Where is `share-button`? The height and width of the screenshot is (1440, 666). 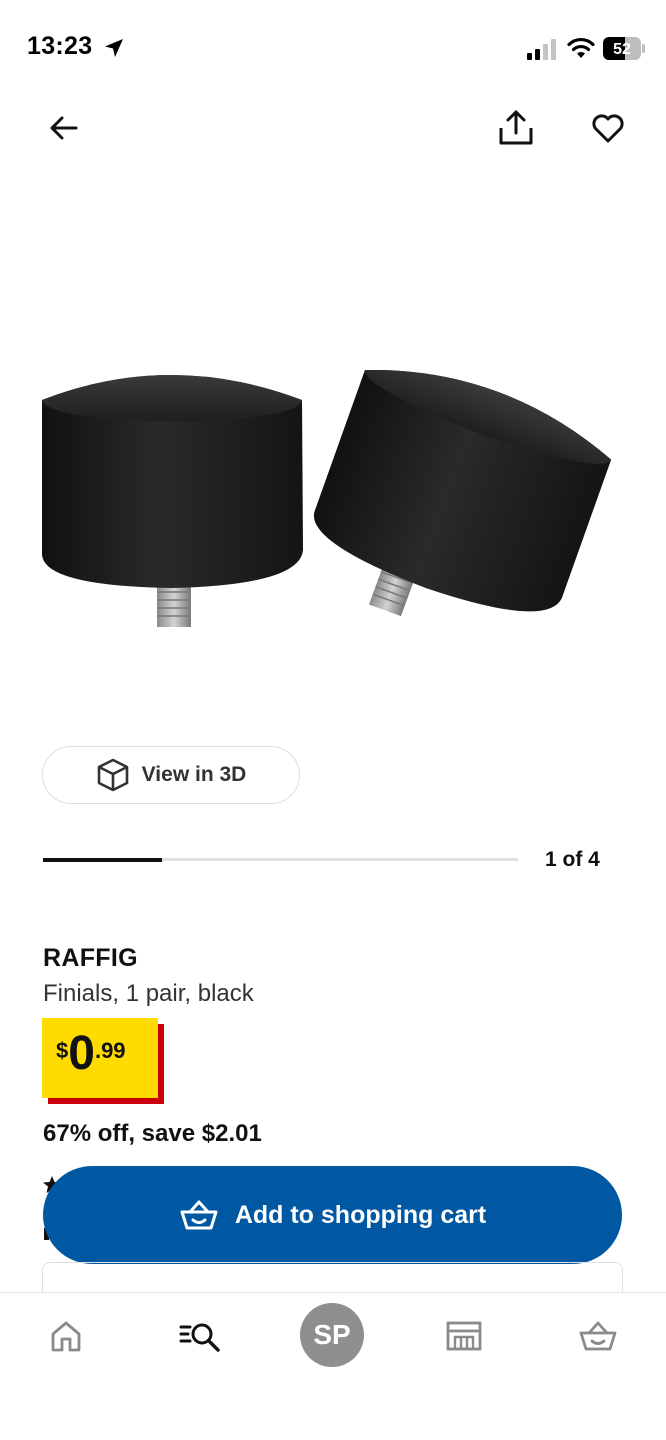 share-button is located at coordinates (516, 128).